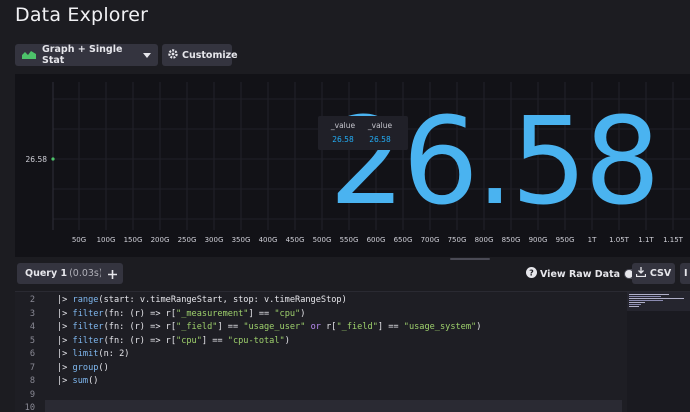 This screenshot has height=412, width=690. I want to click on graph-icon, so click(29, 55).